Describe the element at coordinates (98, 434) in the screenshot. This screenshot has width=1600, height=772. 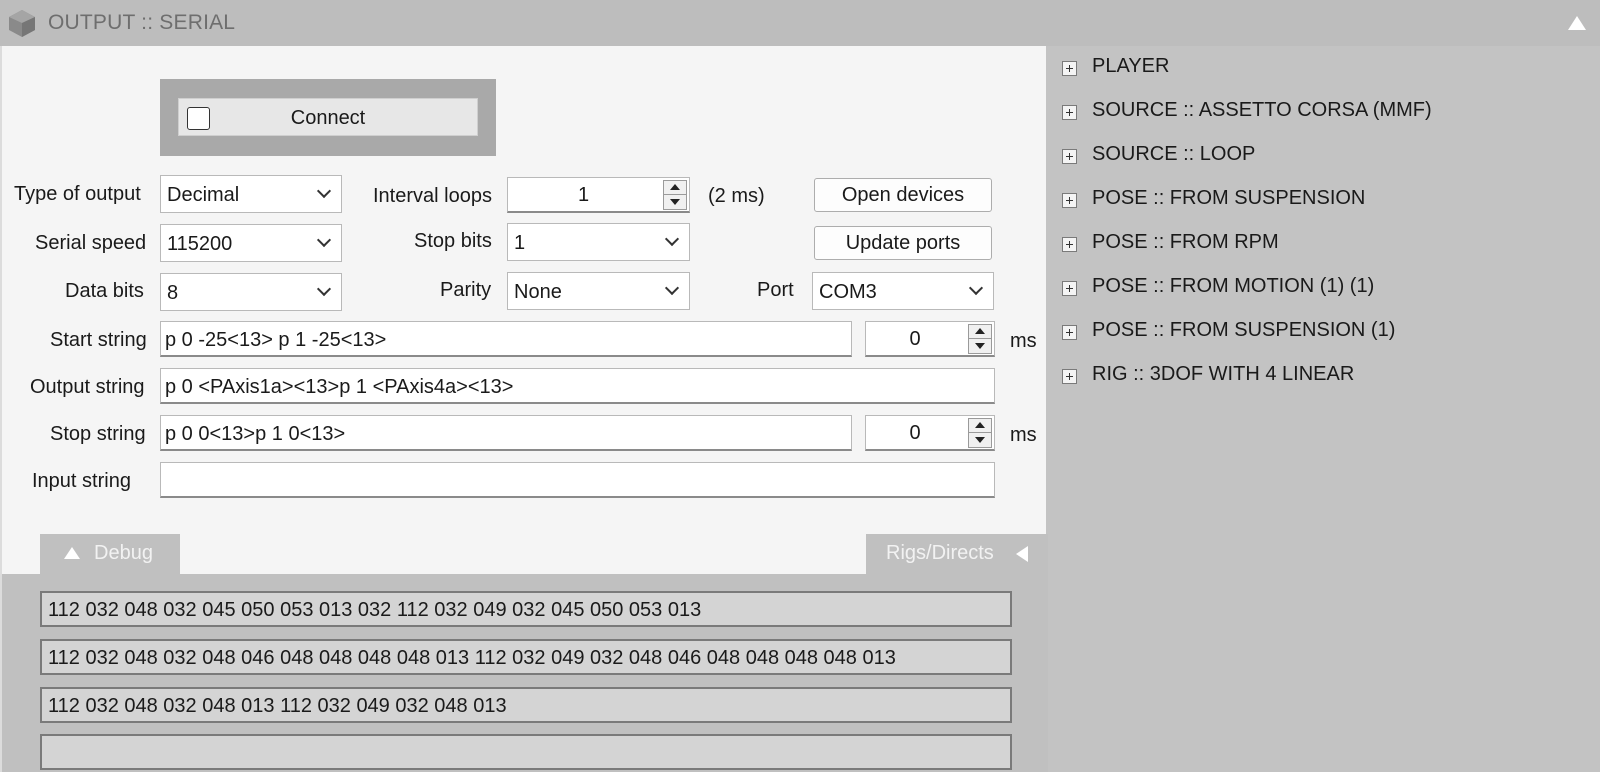
I see `stop-string-label: Stop string` at that location.